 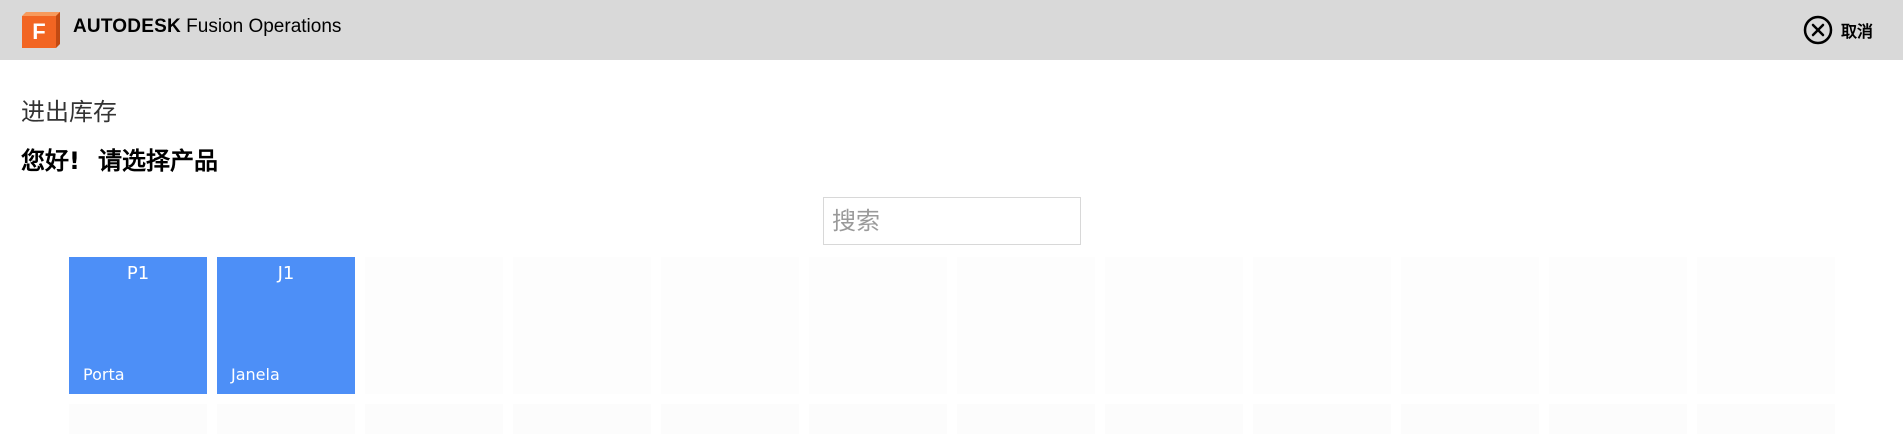 I want to click on product-tile-p1: P1 Porta, so click(x=138, y=325).